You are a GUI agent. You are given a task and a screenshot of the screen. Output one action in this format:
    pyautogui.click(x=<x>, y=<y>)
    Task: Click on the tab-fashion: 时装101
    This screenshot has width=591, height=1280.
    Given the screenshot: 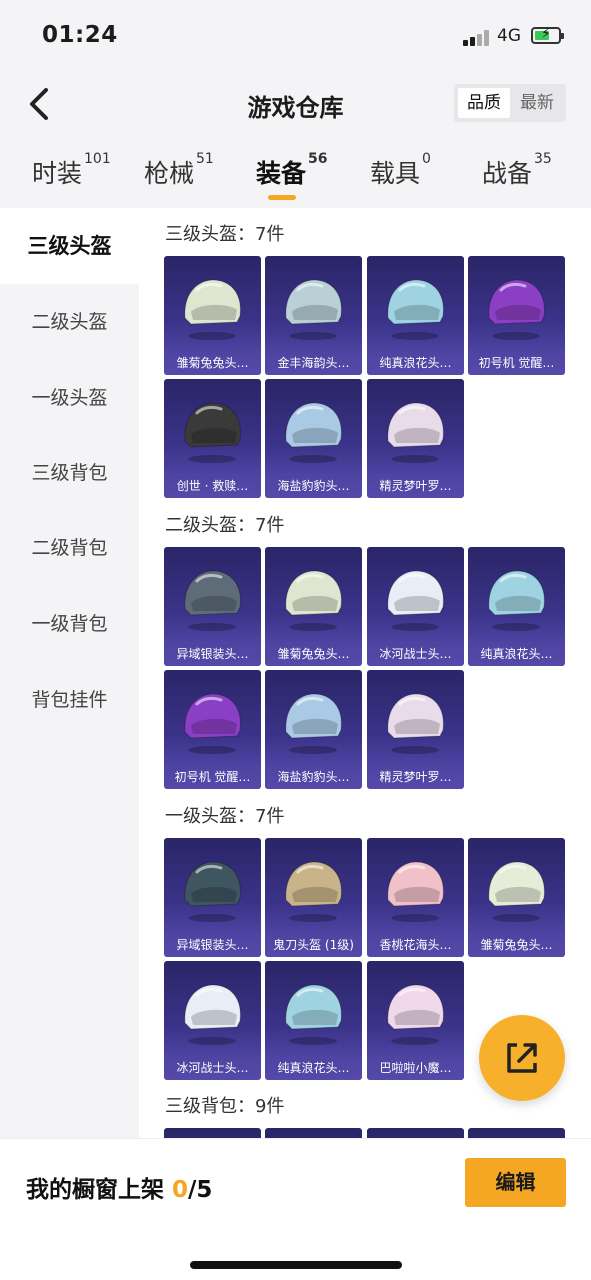 What is the action you would take?
    pyautogui.click(x=71, y=170)
    